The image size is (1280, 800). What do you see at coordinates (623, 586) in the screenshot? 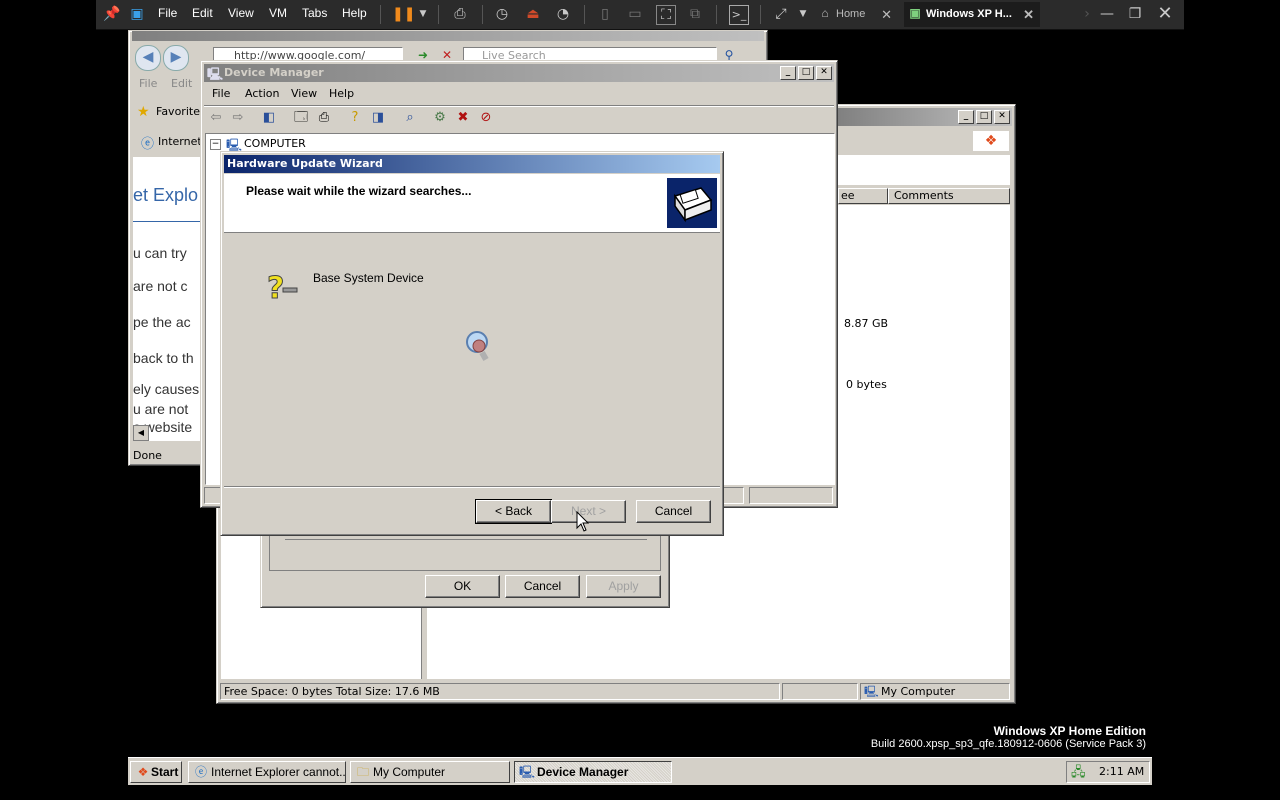
I see `apply-button: Apply` at bounding box center [623, 586].